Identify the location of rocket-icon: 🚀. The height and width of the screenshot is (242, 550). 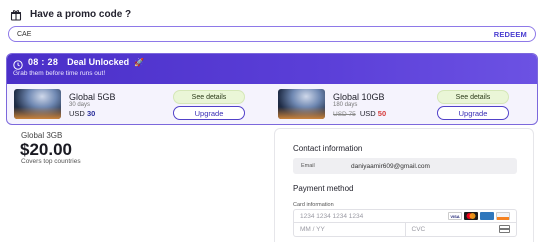
(139, 62).